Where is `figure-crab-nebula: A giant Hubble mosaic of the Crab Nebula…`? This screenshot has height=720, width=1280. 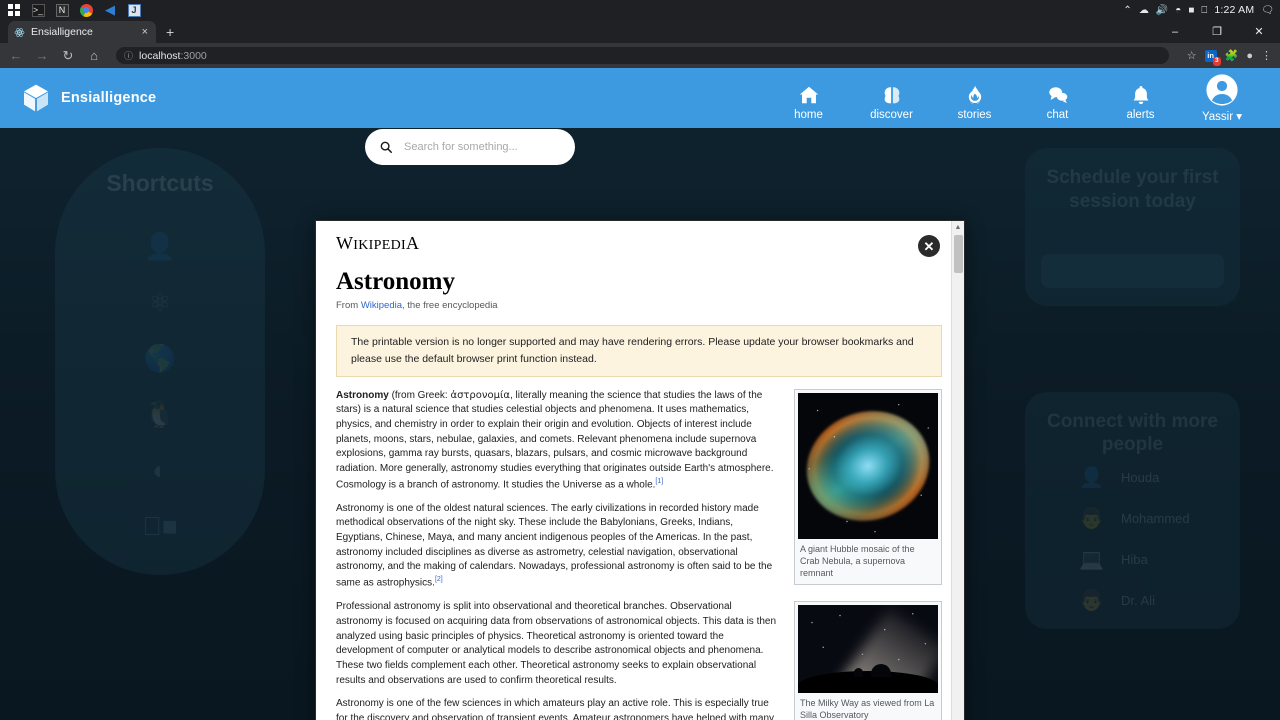
figure-crab-nebula: A giant Hubble mosaic of the Crab Nebula… is located at coordinates (868, 487).